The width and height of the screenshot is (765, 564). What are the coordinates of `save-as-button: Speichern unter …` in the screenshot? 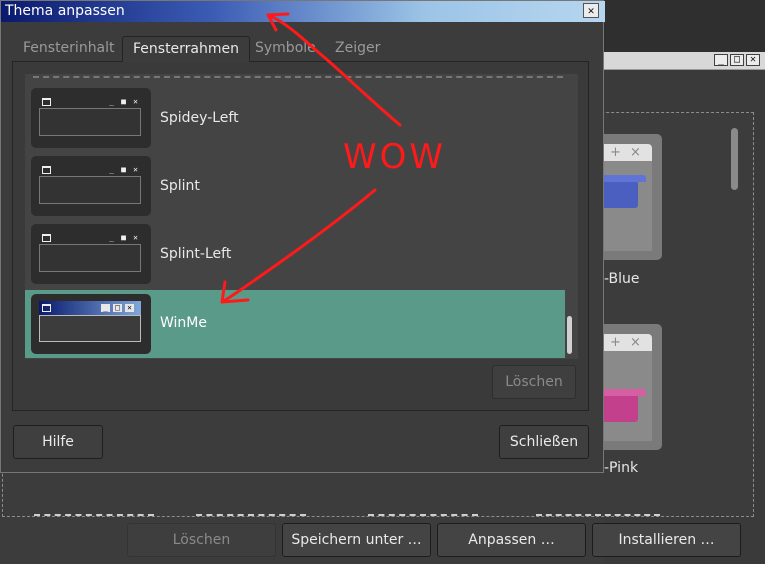 It's located at (356, 540).